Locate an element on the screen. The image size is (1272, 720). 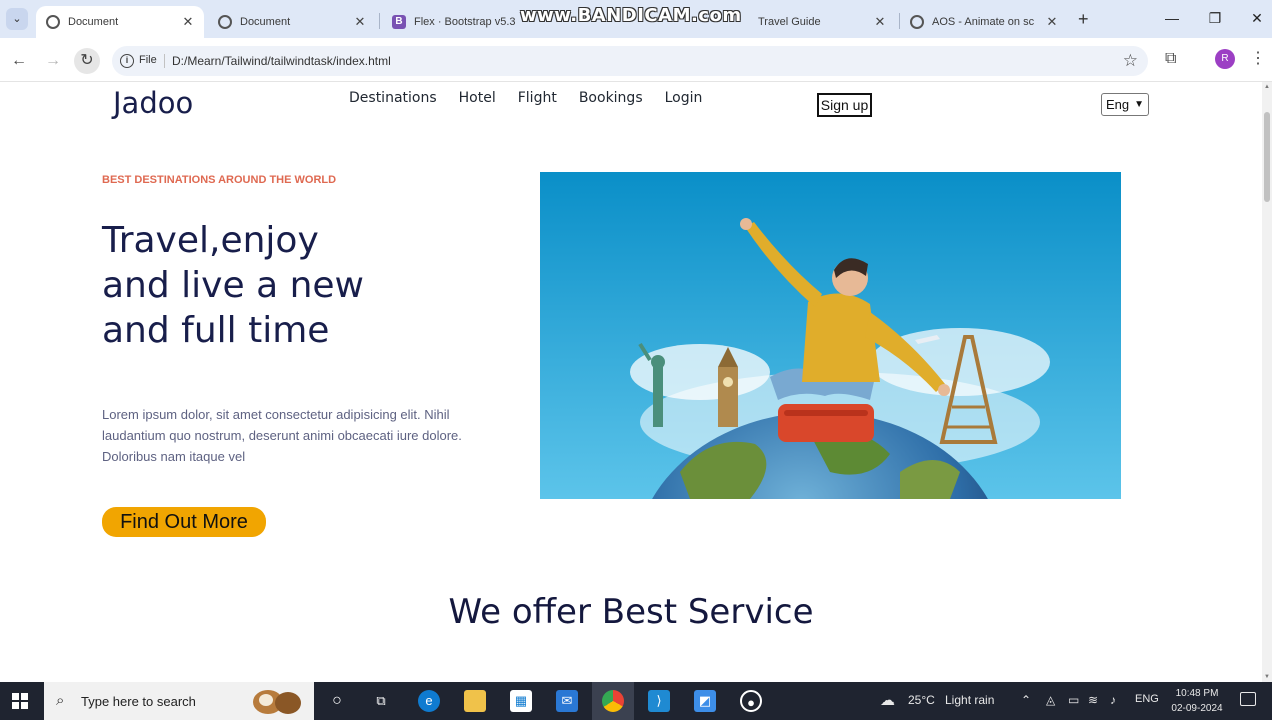
notification-icon is located at coordinates (1248, 699).